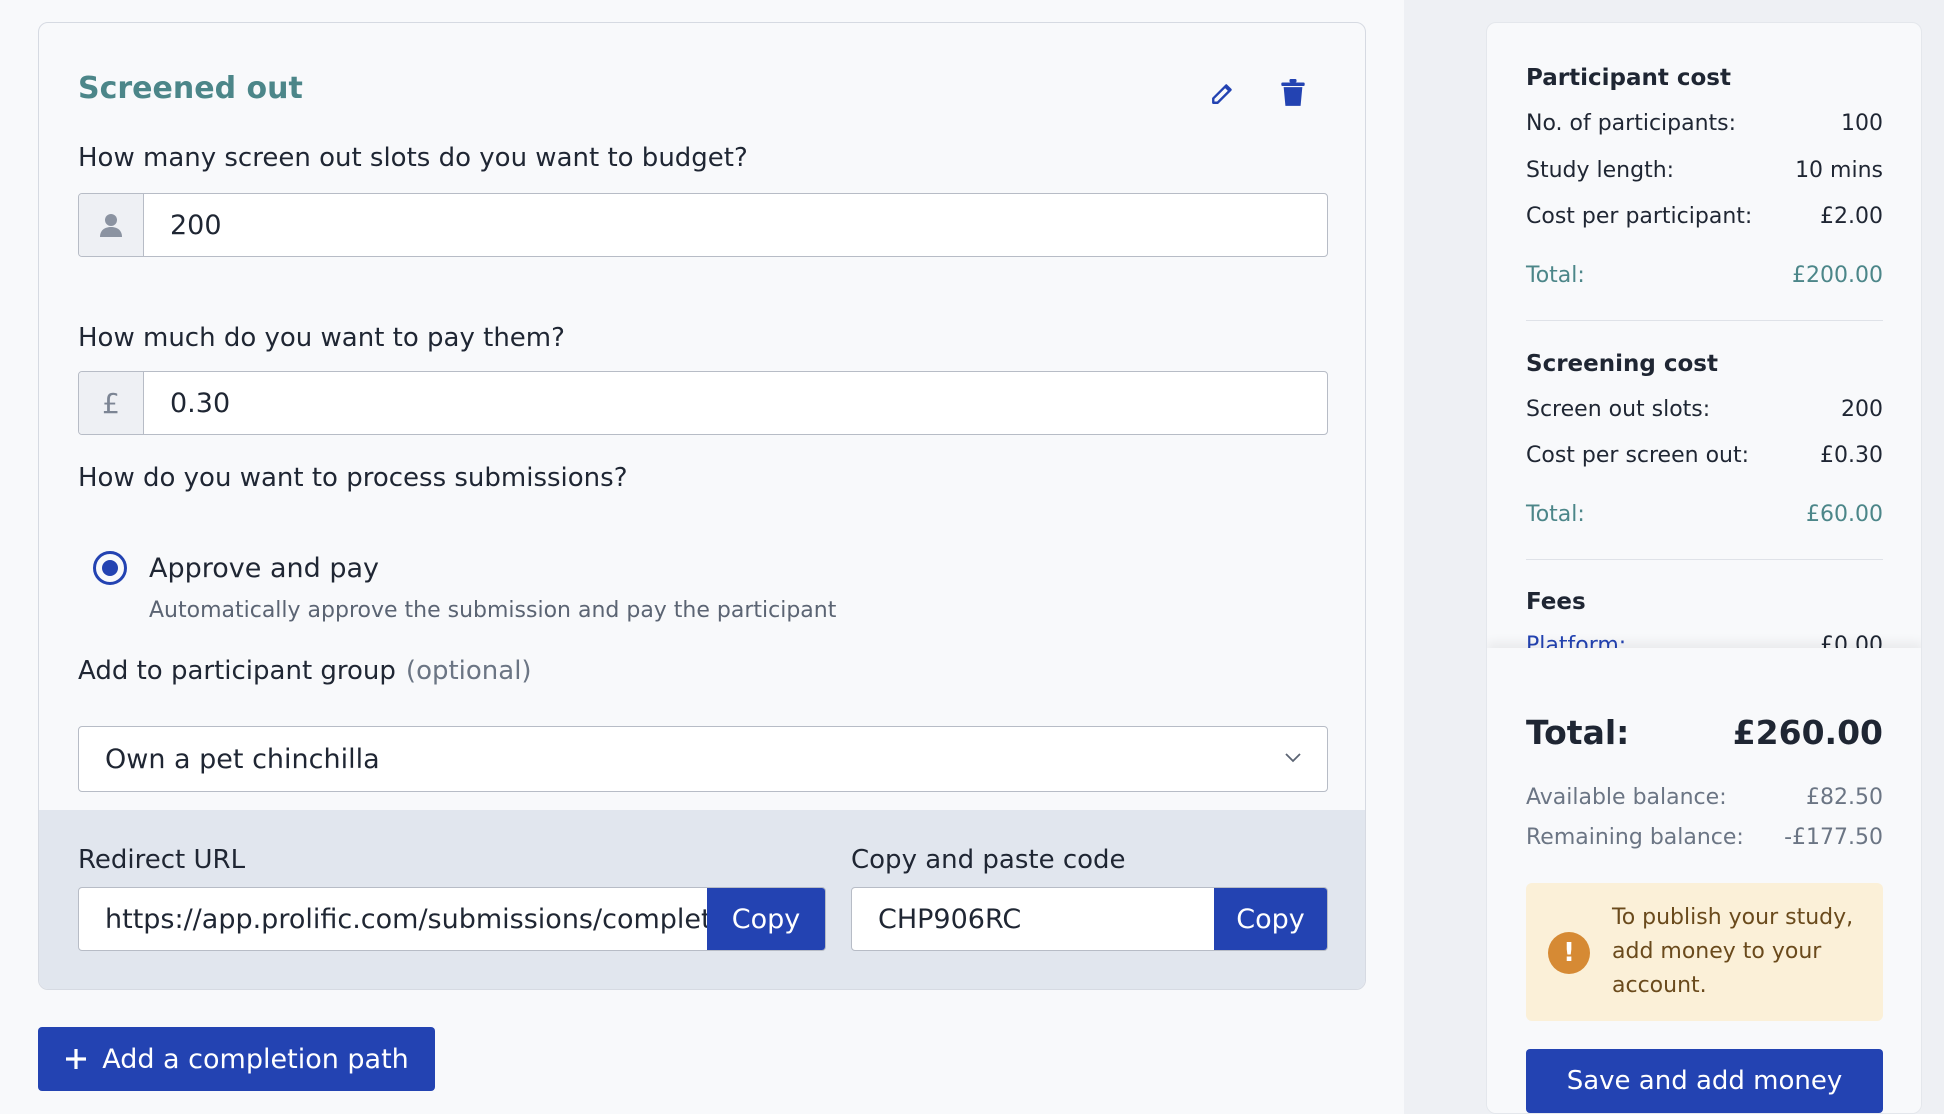  What do you see at coordinates (1270, 919) in the screenshot?
I see `copy-code-button: Copy` at bounding box center [1270, 919].